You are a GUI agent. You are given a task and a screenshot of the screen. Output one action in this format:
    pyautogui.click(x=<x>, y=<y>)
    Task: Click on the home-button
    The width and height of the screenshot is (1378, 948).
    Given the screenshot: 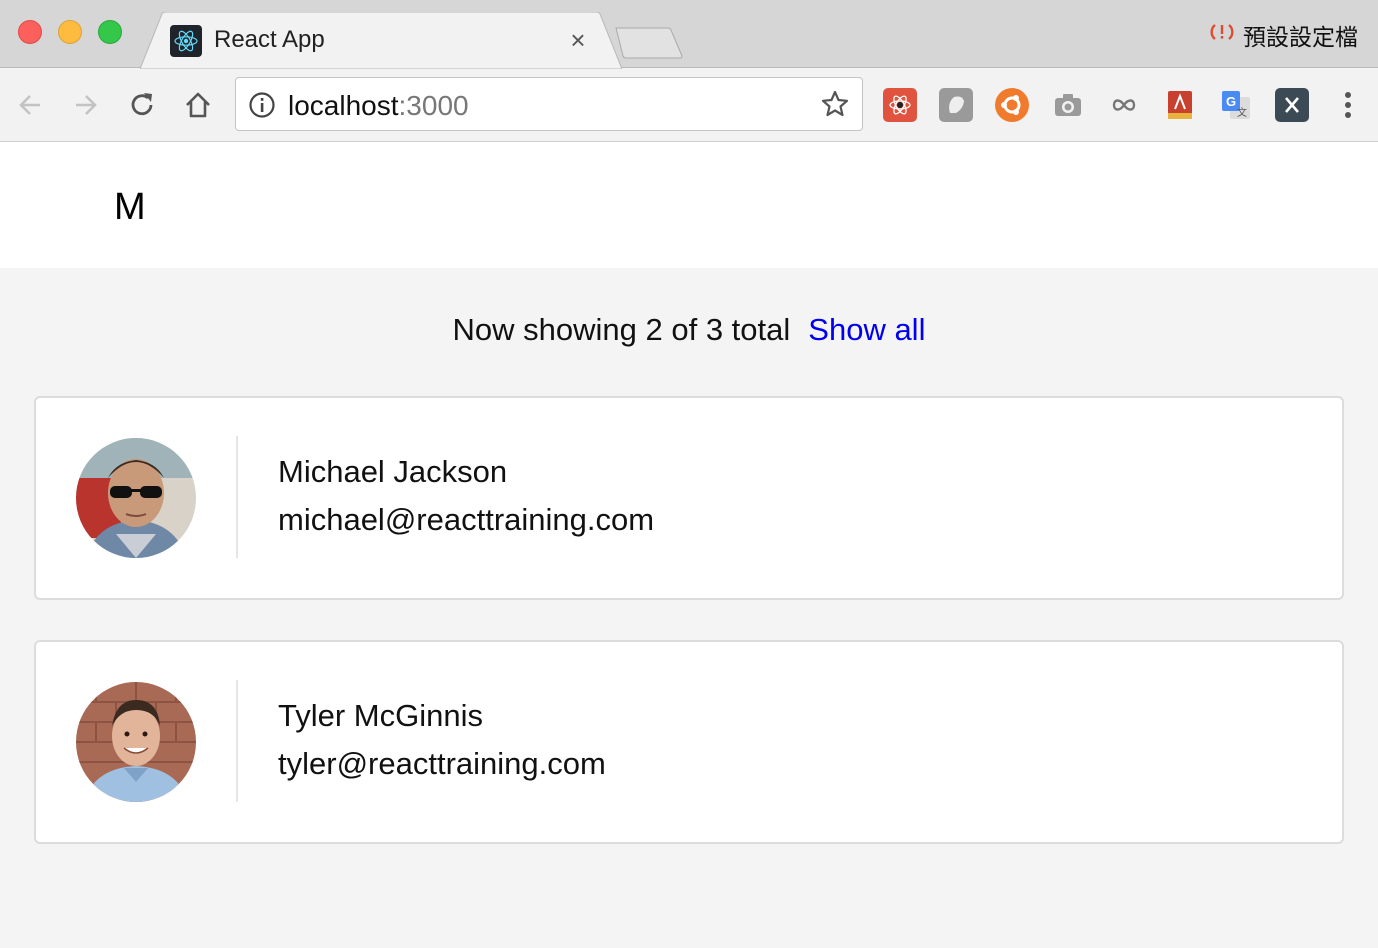 What is the action you would take?
    pyautogui.click(x=198, y=105)
    